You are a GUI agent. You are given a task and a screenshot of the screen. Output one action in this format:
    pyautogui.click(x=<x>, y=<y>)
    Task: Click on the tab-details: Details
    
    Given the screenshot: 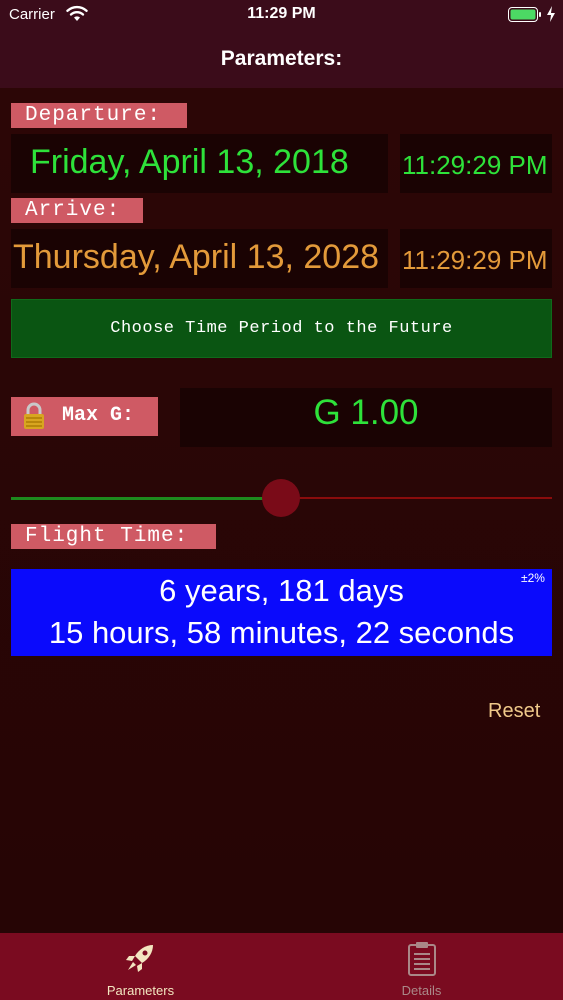 What is the action you would take?
    pyautogui.click(x=421, y=990)
    